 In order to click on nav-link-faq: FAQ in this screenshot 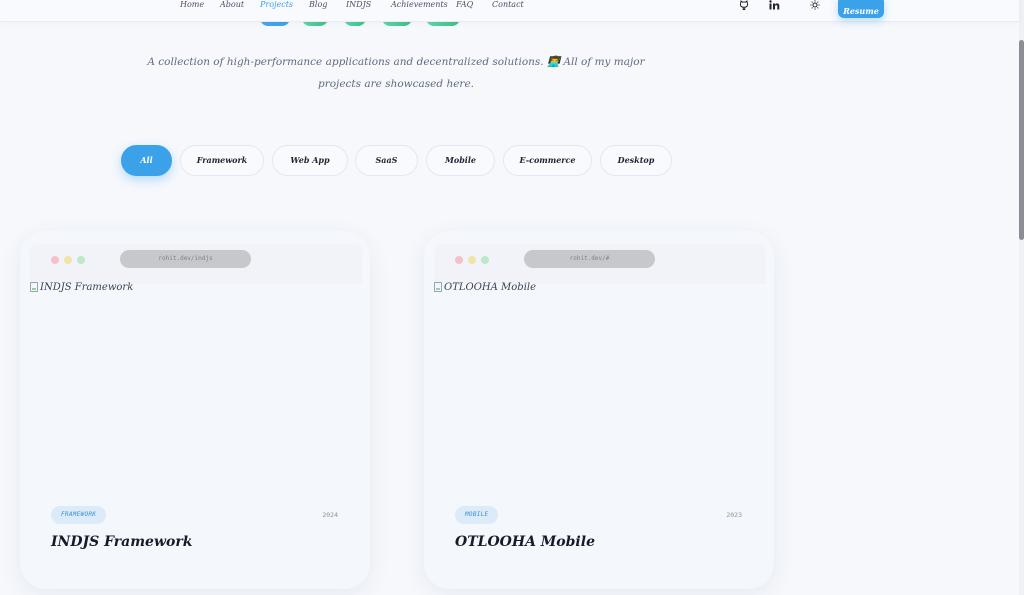, I will do `click(464, 5)`.